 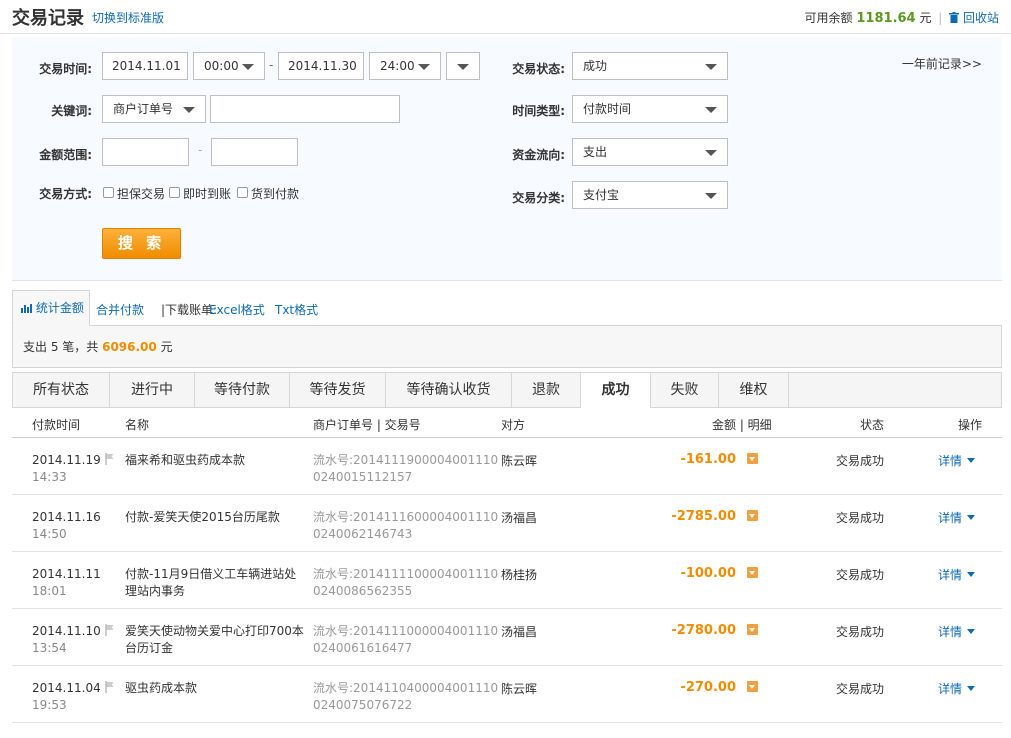 What do you see at coordinates (519, 689) in the screenshot?
I see `row-party: 陈云晖` at bounding box center [519, 689].